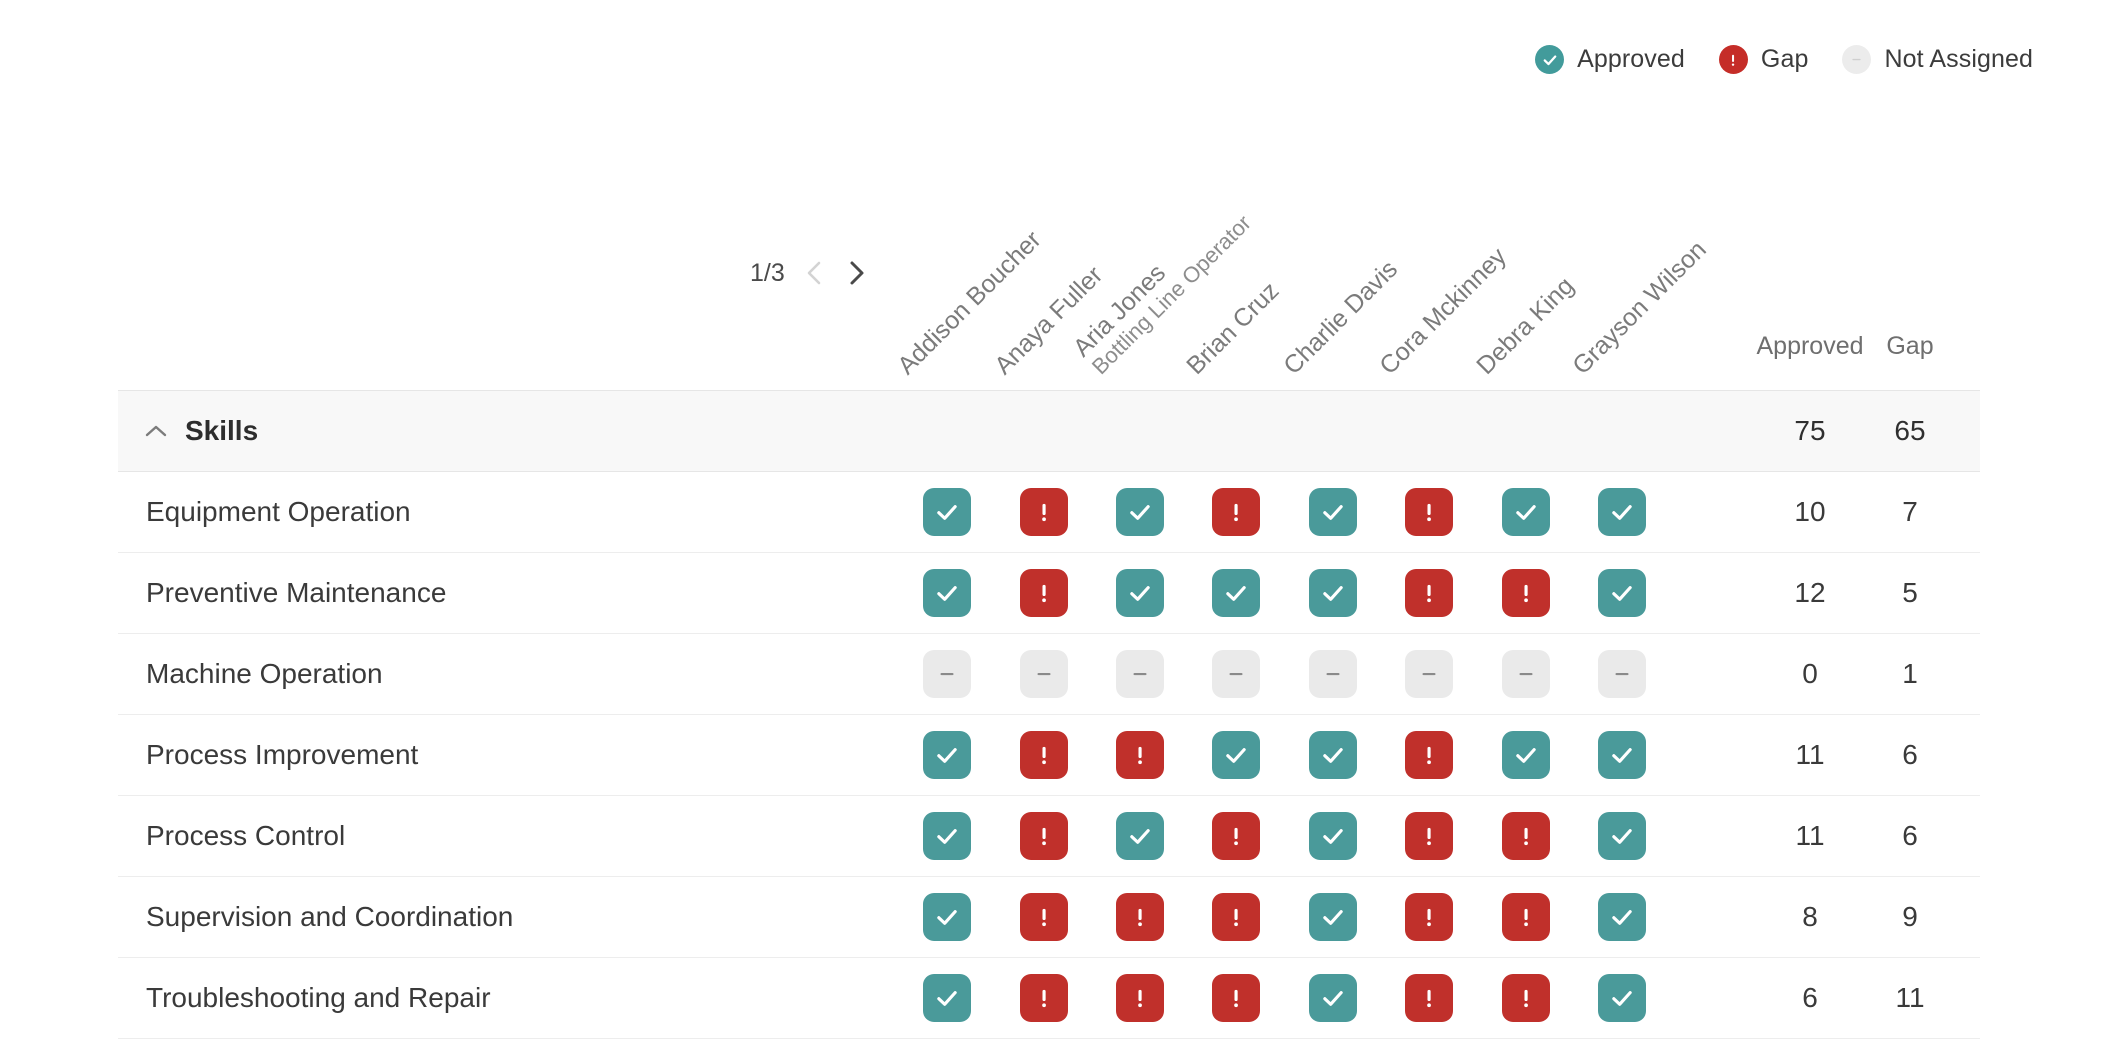  What do you see at coordinates (1733, 59) in the screenshot?
I see `exclamation-circle-icon` at bounding box center [1733, 59].